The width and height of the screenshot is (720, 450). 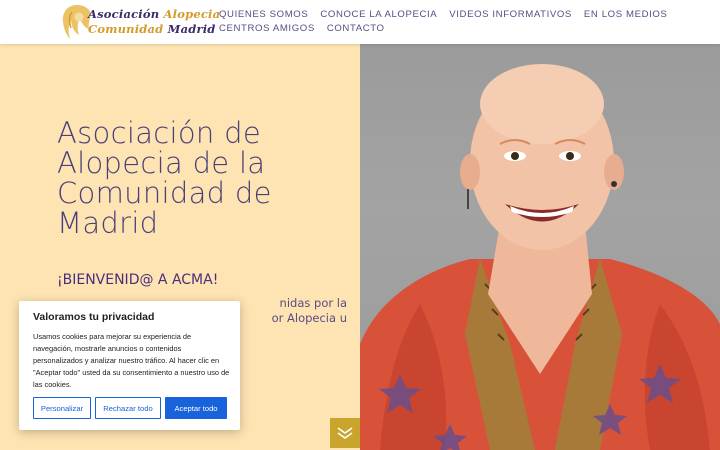 What do you see at coordinates (108, 223) in the screenshot?
I see `hero-title-line: Madrid` at bounding box center [108, 223].